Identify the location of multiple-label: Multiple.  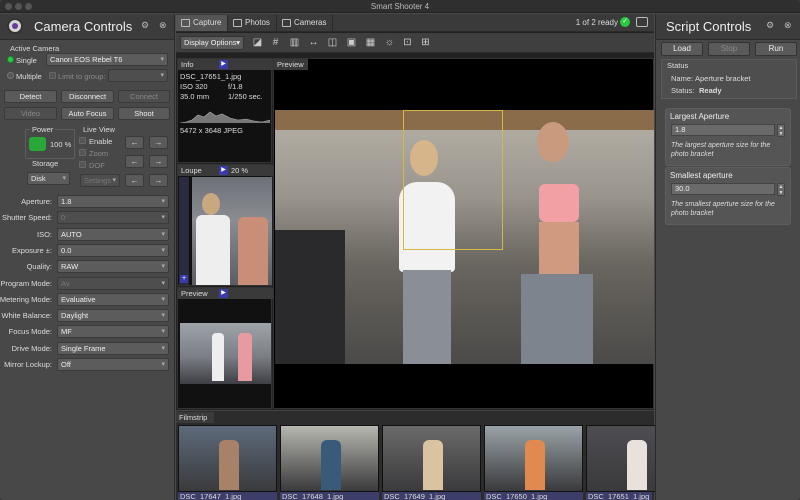
(29, 76).